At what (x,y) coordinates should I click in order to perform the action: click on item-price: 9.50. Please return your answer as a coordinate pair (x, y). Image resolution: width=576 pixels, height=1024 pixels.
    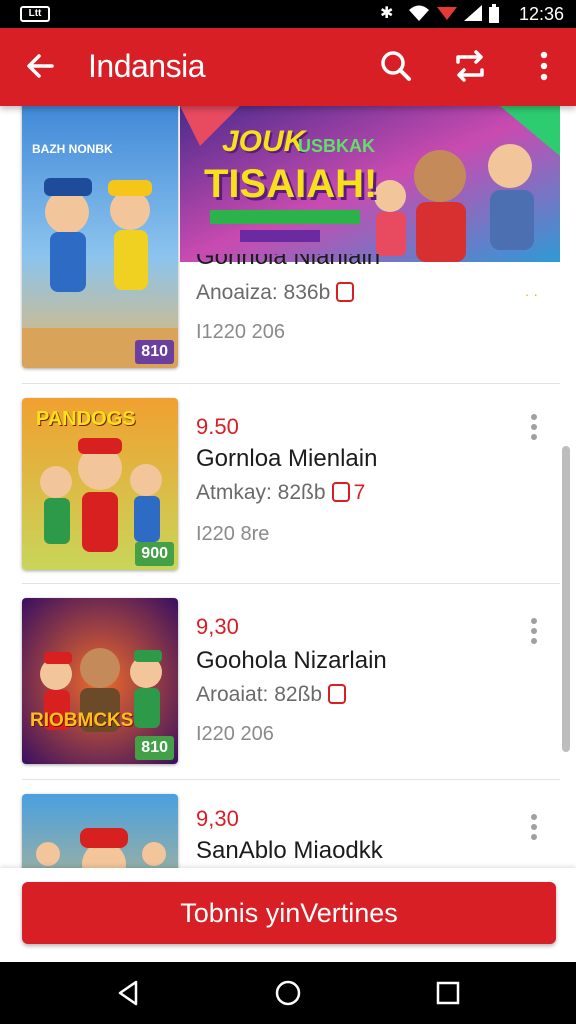
    Looking at the image, I should click on (217, 426).